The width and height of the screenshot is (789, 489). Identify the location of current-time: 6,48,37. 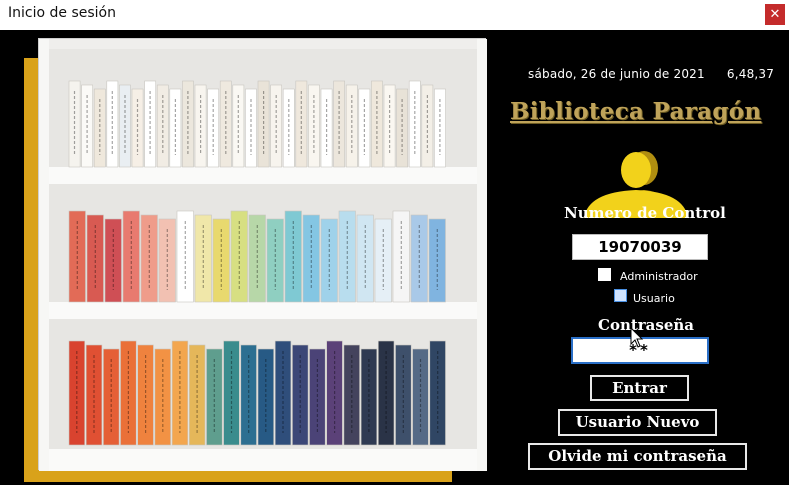
(750, 74).